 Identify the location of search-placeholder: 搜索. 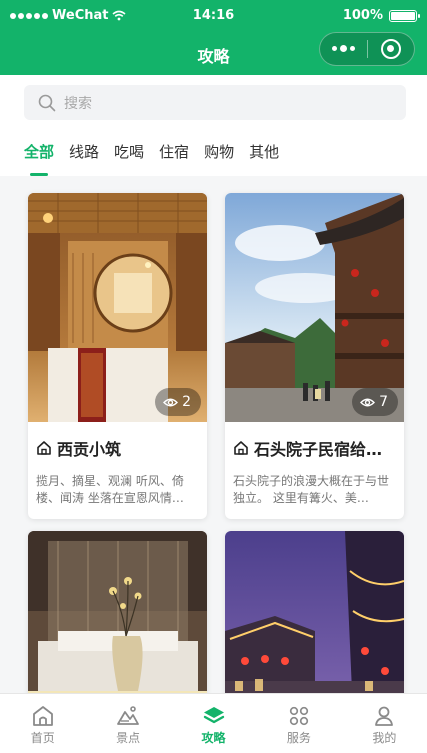
(78, 103).